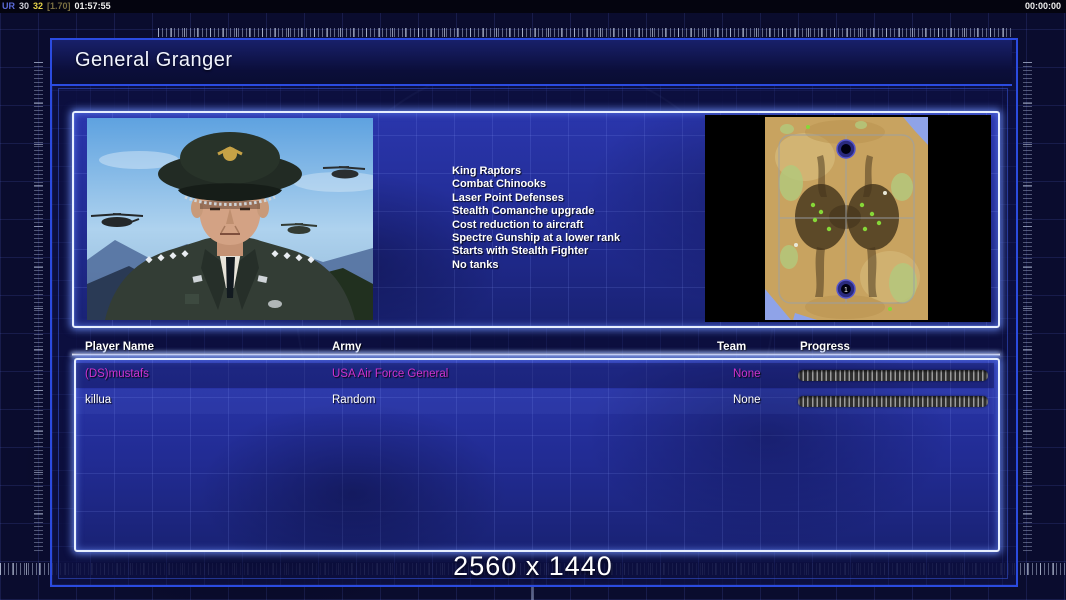 This screenshot has height=600, width=1066. I want to click on player-army: Random, so click(354, 400).